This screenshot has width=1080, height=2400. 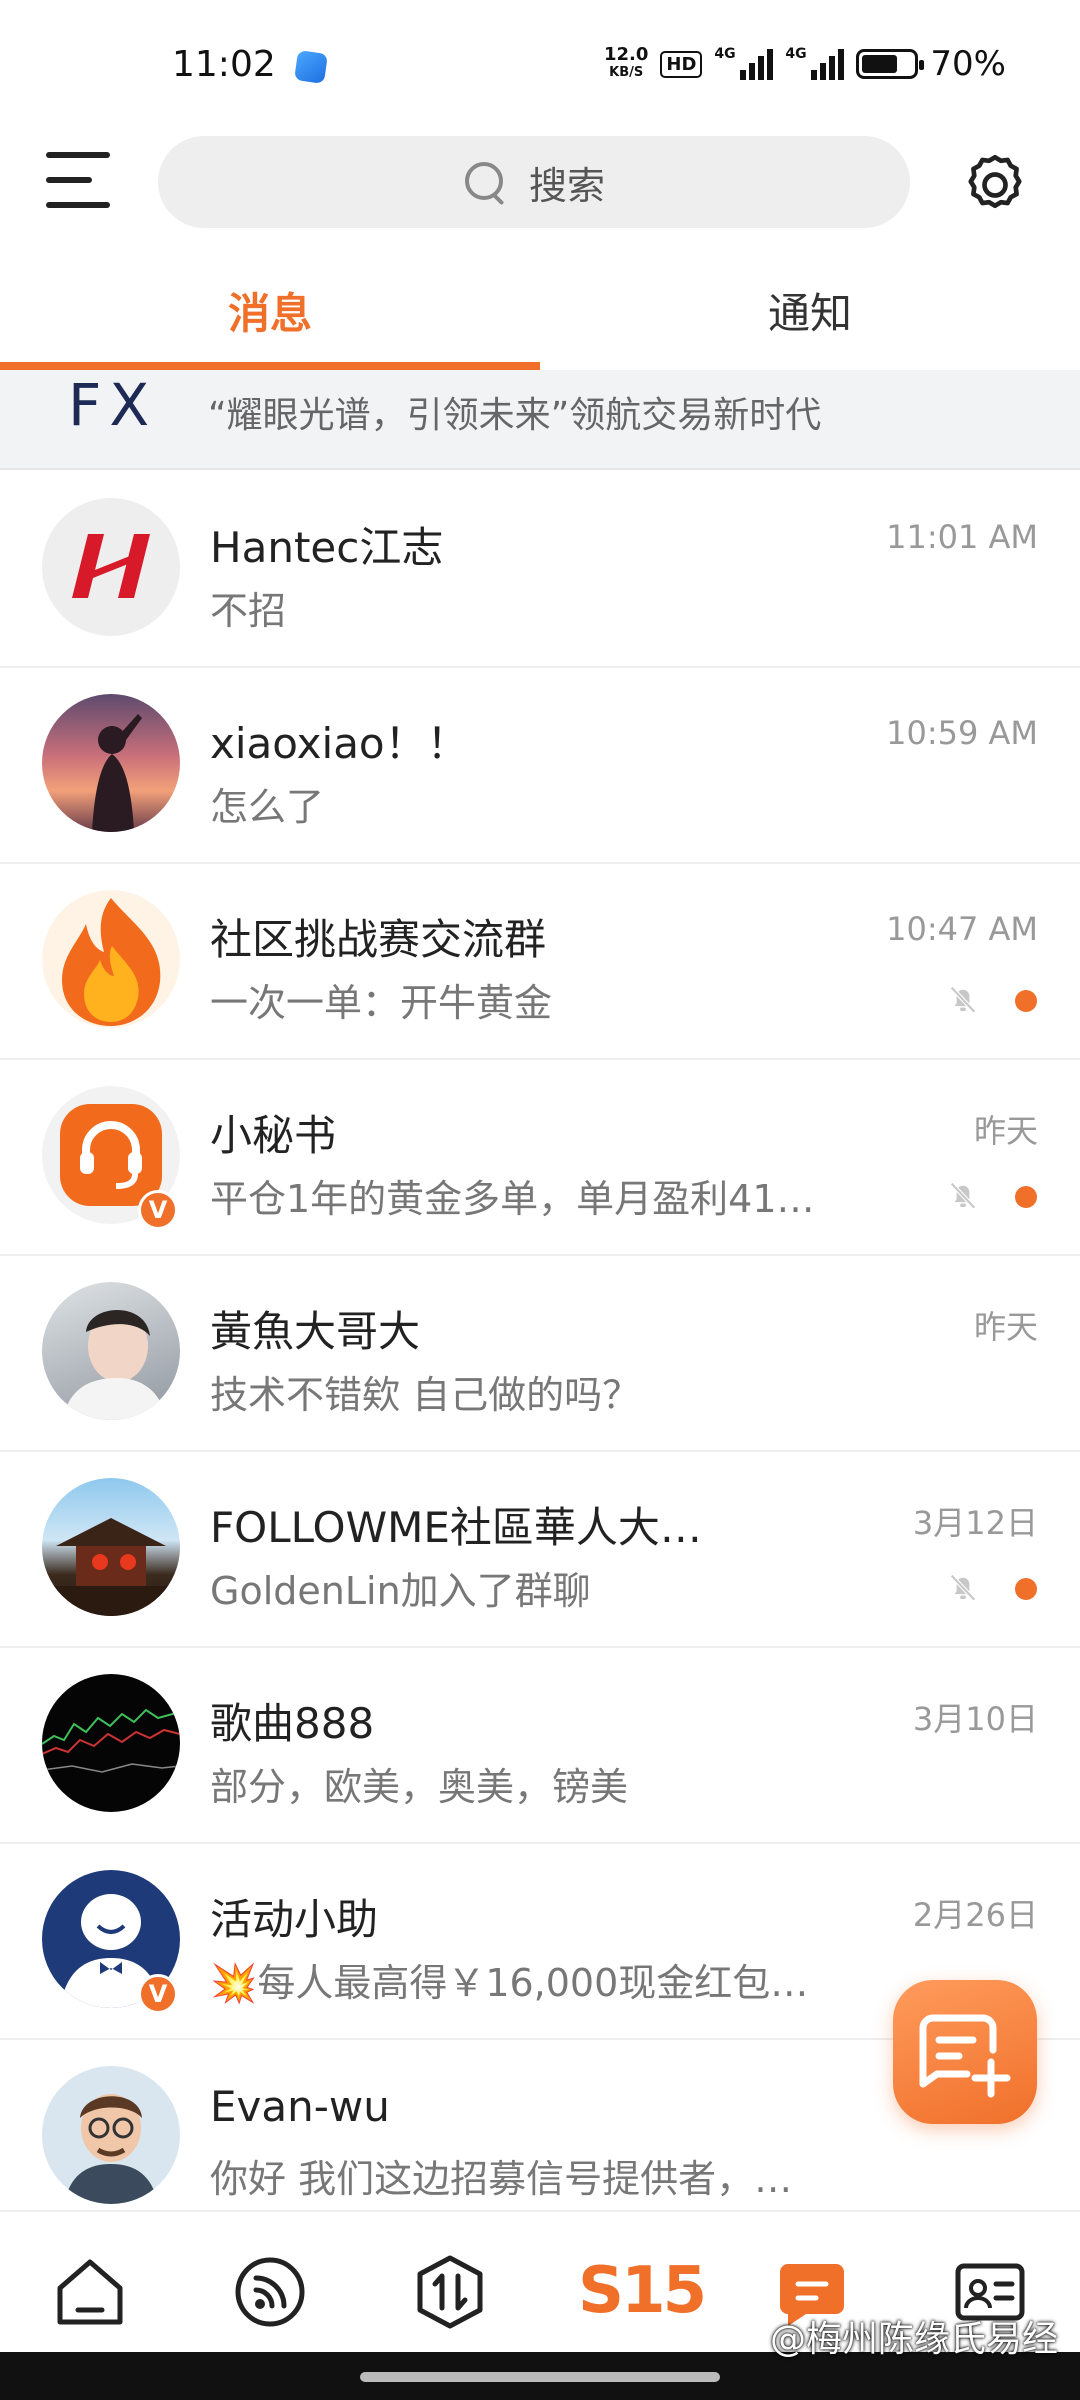 I want to click on home-icon, so click(x=90, y=2292).